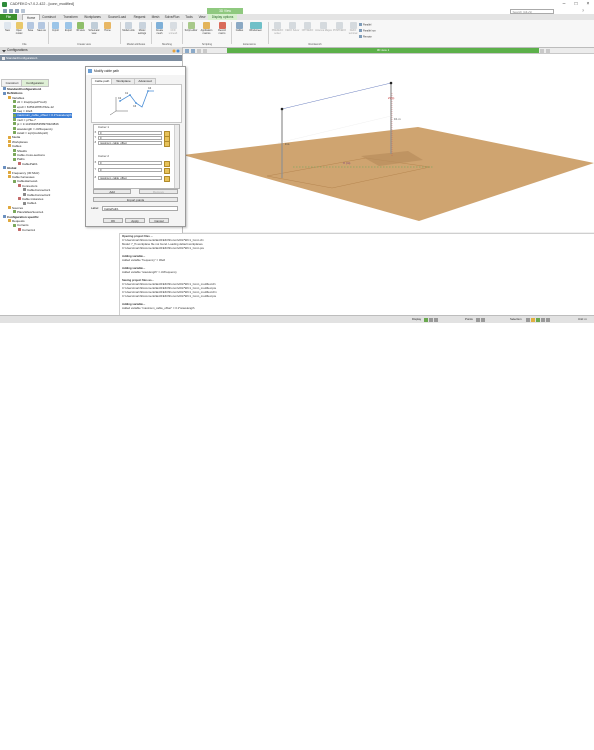 Image resolution: width=594 pixels, height=750 pixels. What do you see at coordinates (173, 31) in the screenshot?
I see `cfd-unmesh-button: CFD unmesh` at bounding box center [173, 31].